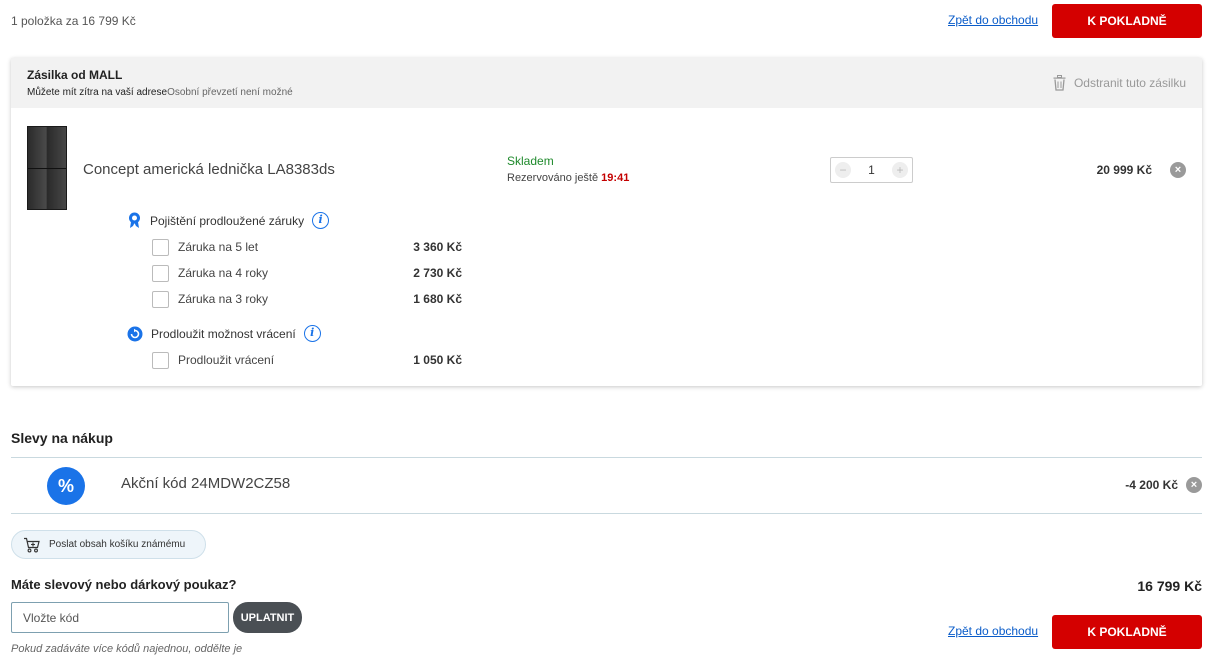  I want to click on cart-icon, so click(32, 544).